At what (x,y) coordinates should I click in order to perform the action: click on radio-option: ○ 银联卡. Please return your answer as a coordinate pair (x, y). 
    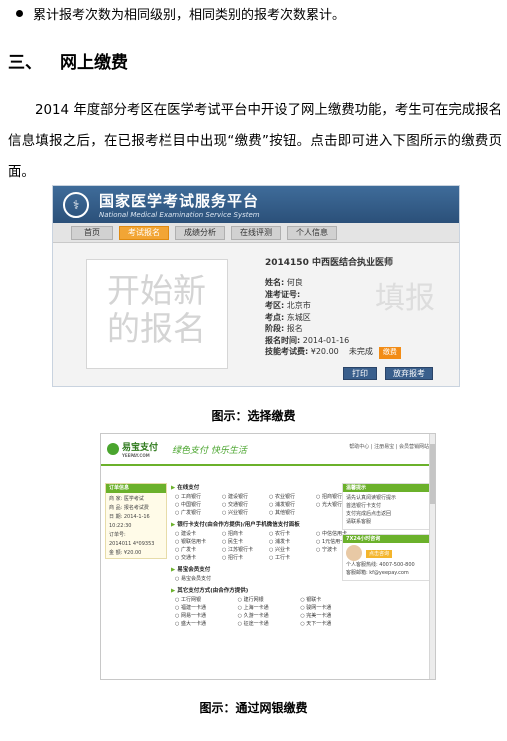
    Looking at the image, I should click on (329, 599).